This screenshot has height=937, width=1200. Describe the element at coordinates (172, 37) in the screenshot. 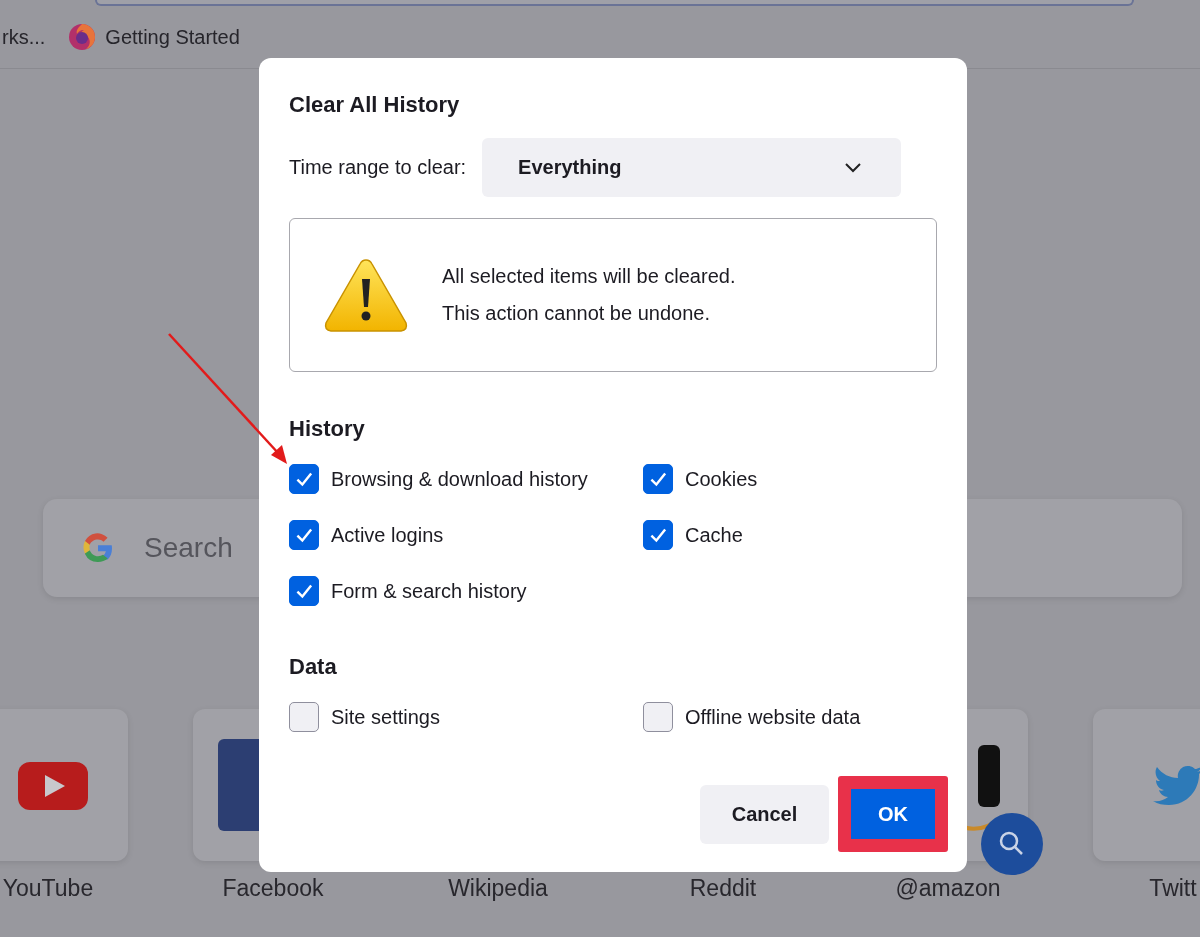

I see `bookmark-link: Getting Started` at that location.